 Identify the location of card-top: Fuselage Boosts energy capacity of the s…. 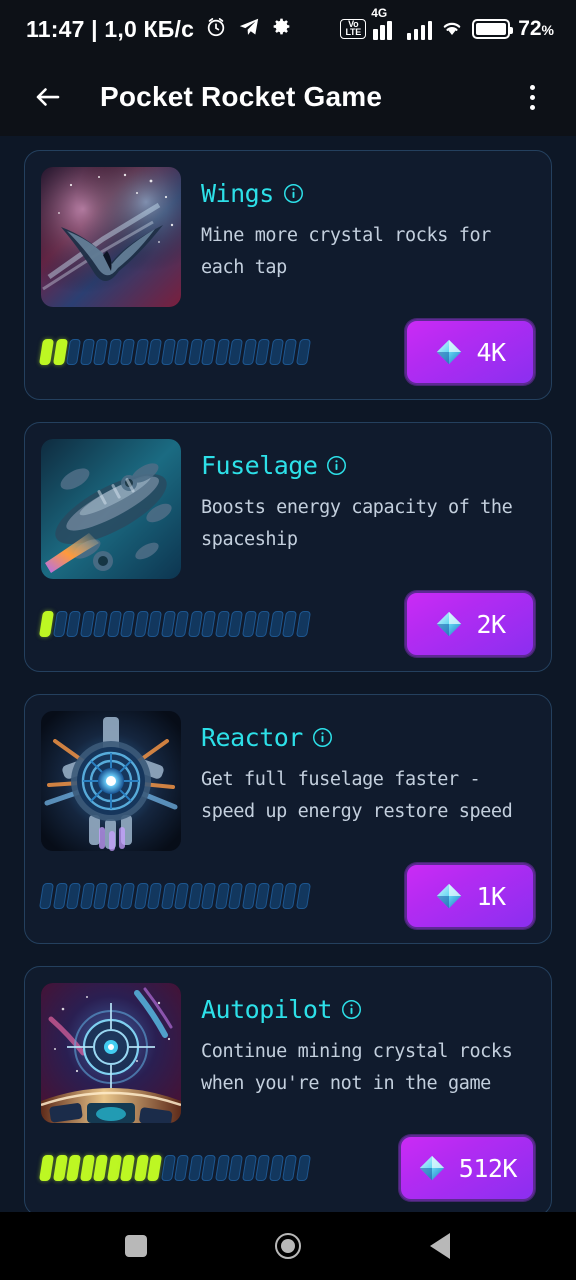
(288, 509).